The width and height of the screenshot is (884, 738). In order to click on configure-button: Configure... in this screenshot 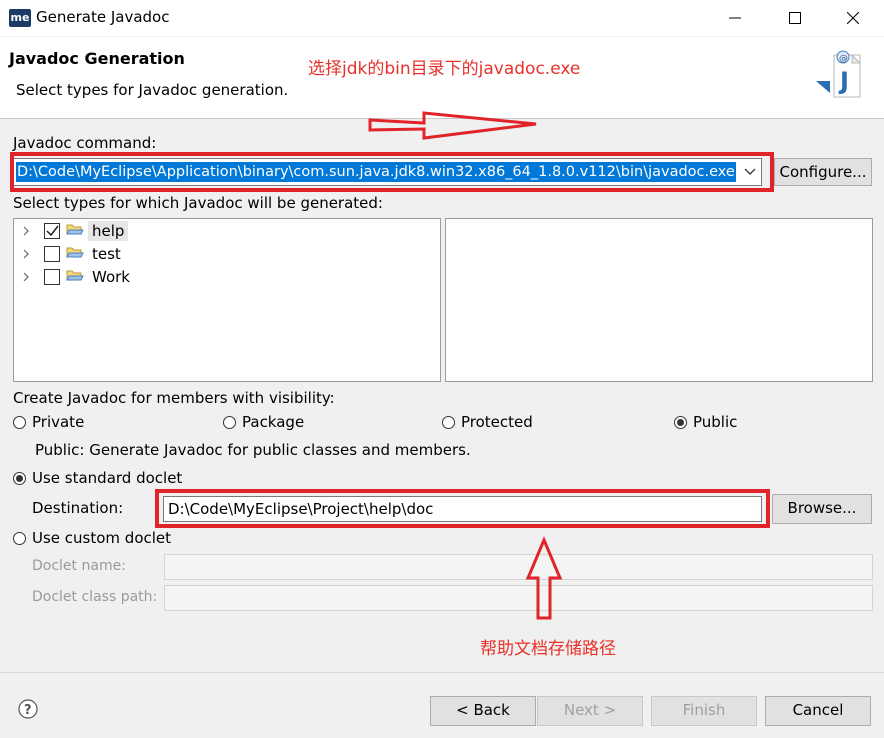, I will do `click(823, 172)`.